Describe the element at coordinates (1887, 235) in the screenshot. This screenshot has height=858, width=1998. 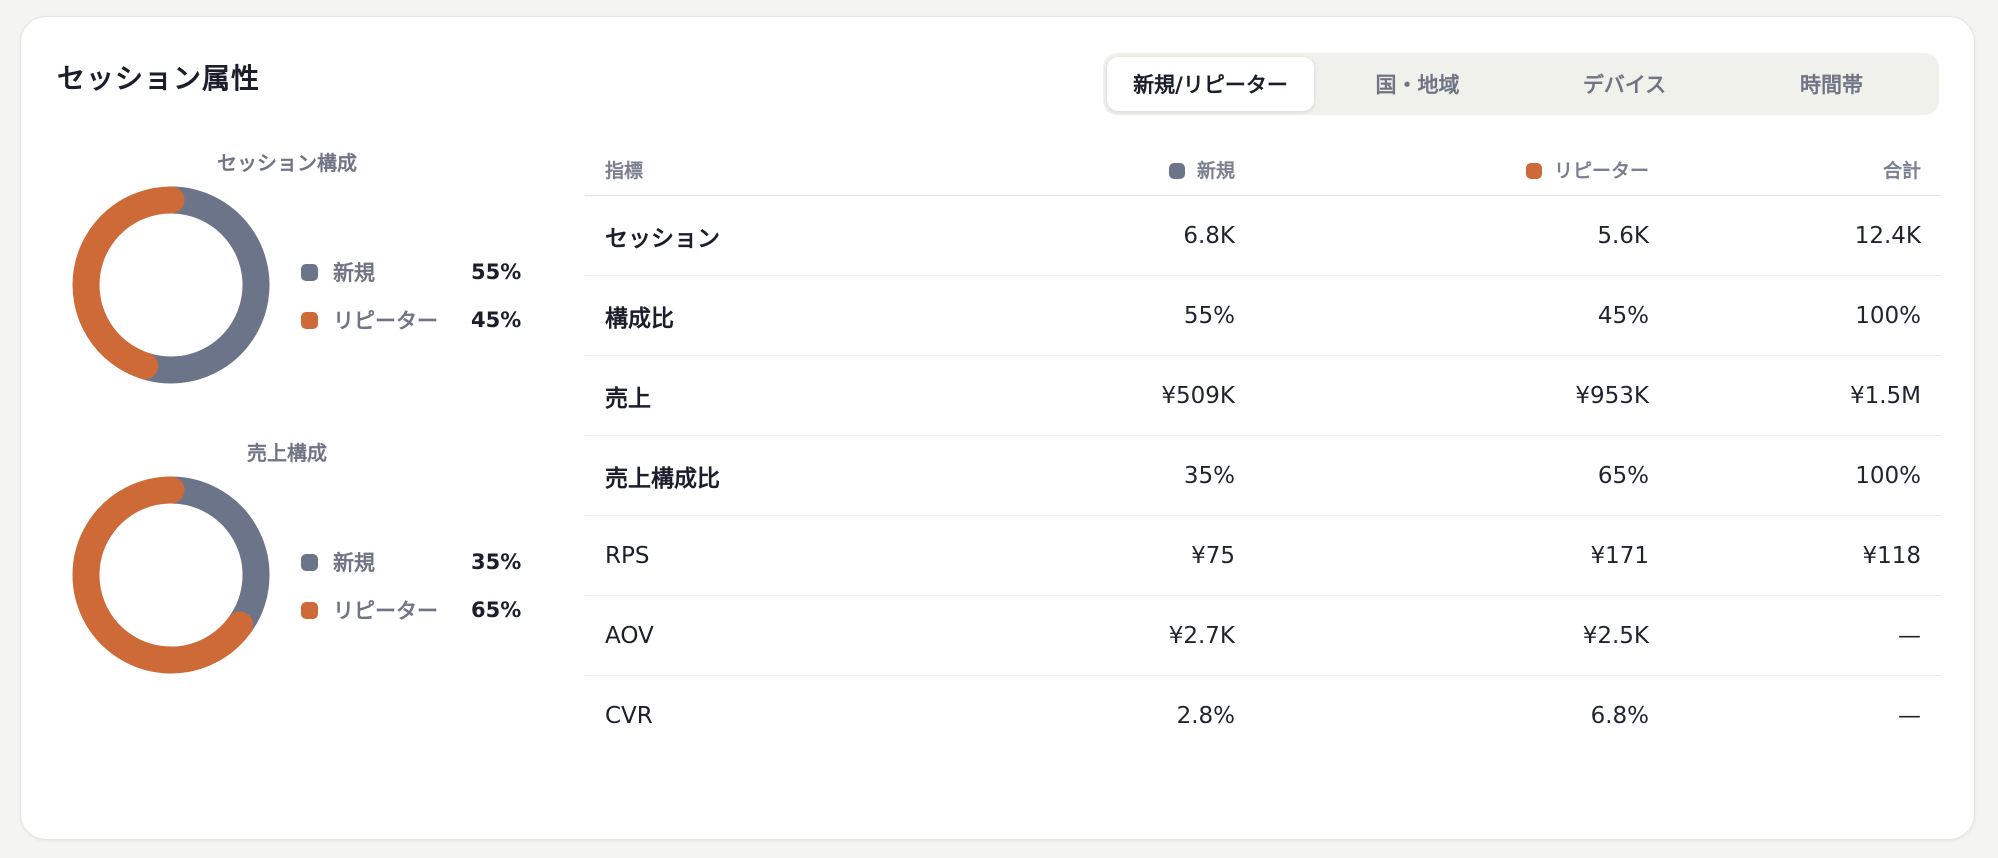
I see `row-total-value: 12.4K` at that location.